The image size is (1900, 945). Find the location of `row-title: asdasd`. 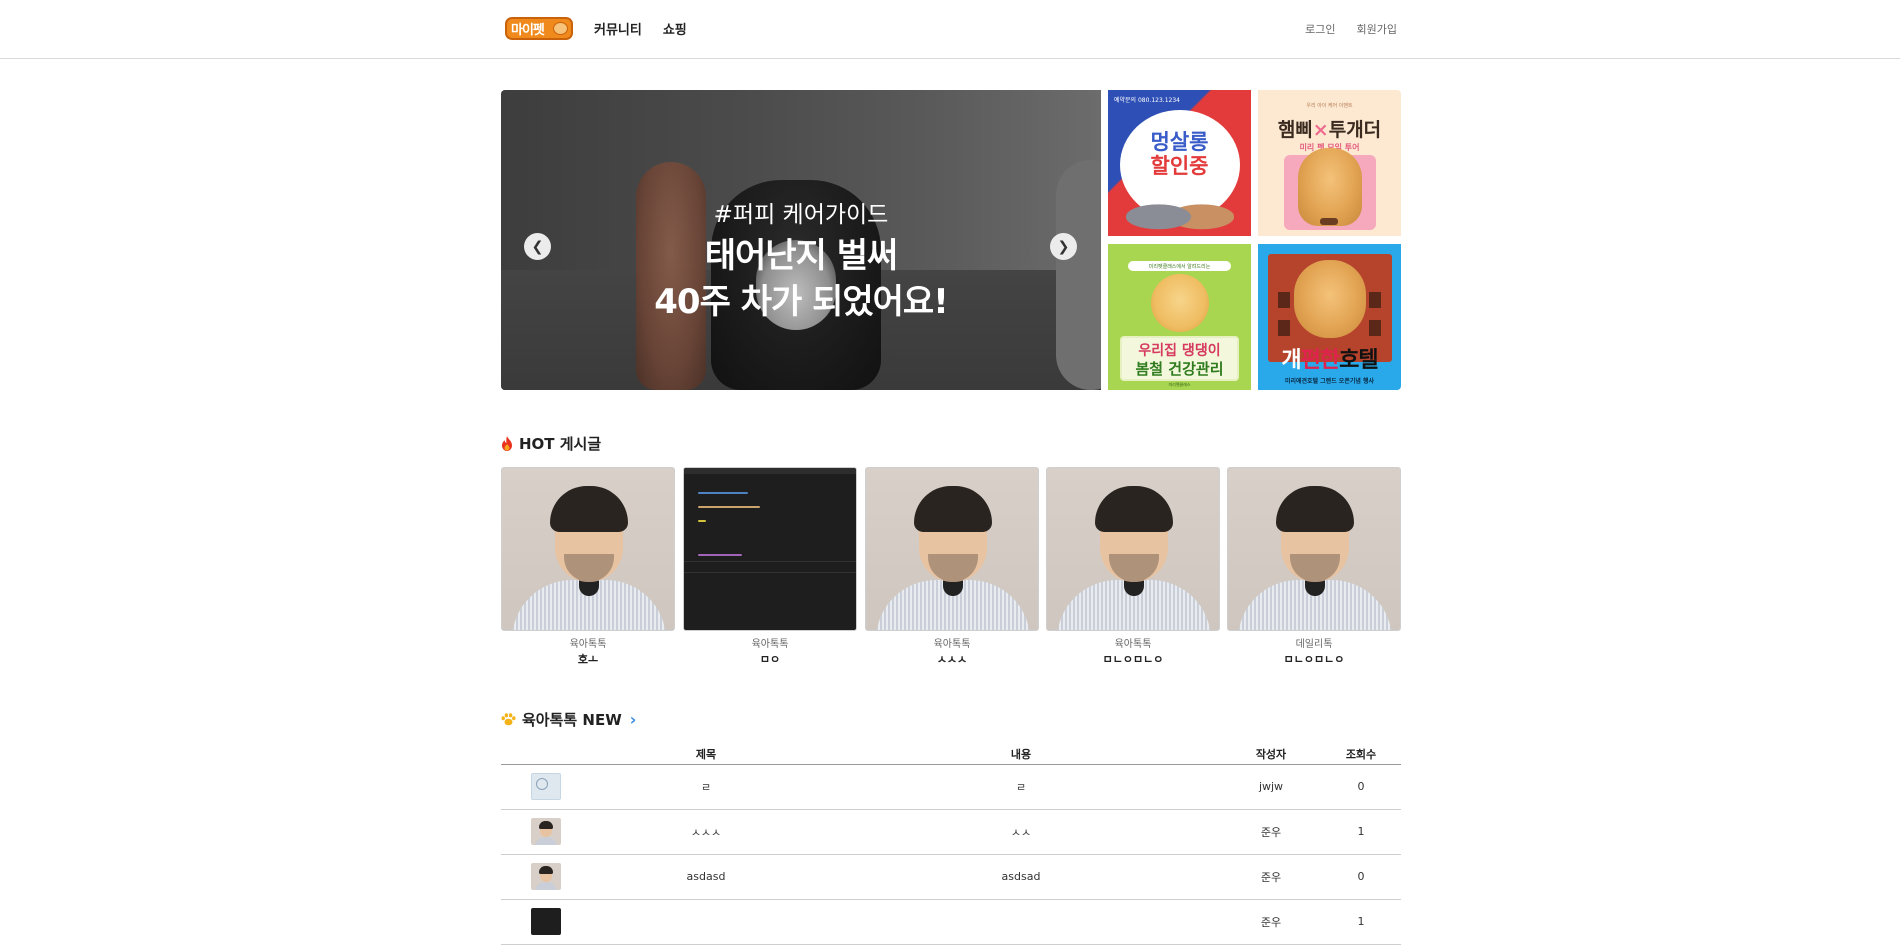

row-title: asdasd is located at coordinates (706, 877).